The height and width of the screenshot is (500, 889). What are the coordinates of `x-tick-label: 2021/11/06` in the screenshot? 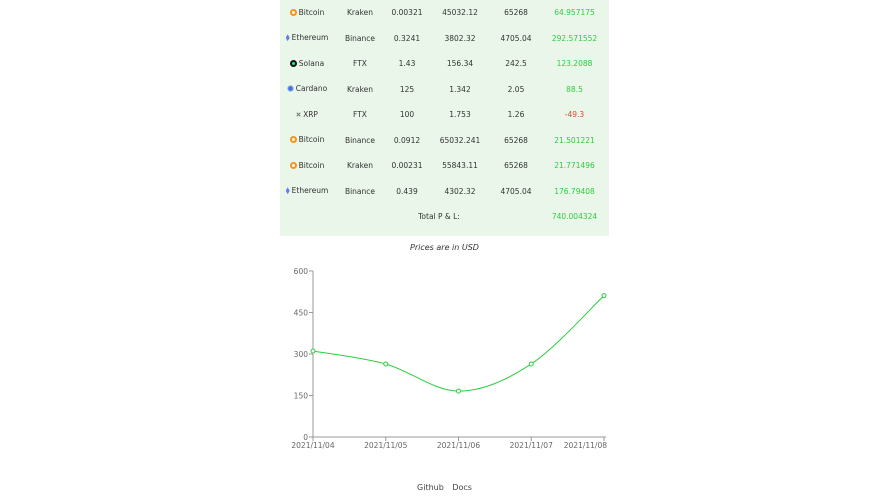 It's located at (458, 445).